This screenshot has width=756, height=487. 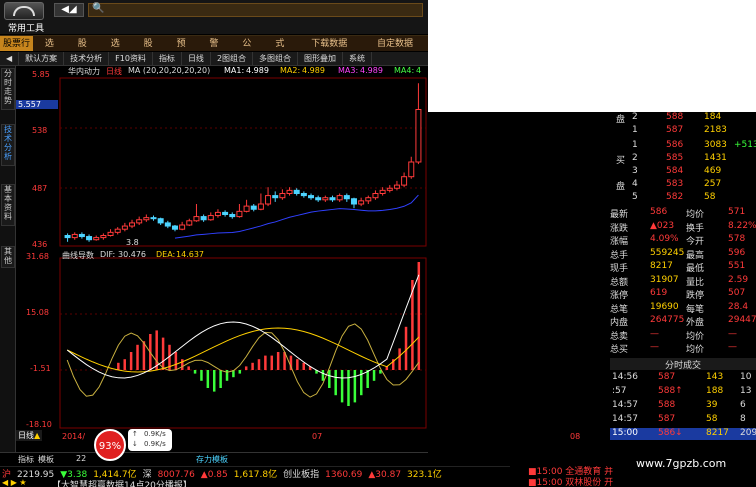 What do you see at coordinates (276, 58) in the screenshot?
I see `toolbar-item: 多图组合` at bounding box center [276, 58].